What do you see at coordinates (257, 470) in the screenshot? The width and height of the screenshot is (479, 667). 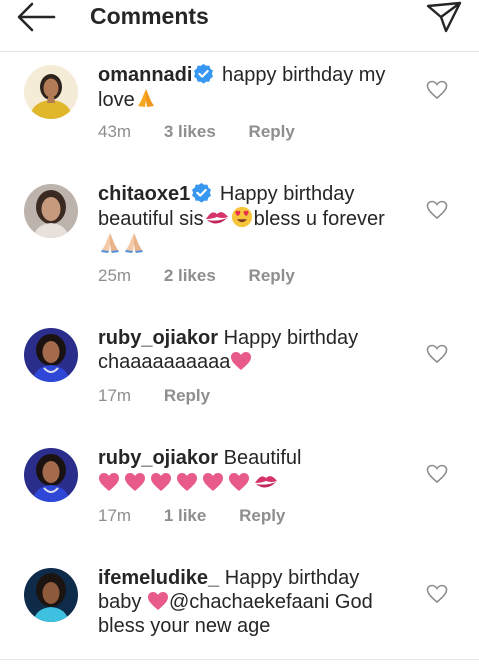 I see `comment-text: ruby_ojiakor Beautiful` at bounding box center [257, 470].